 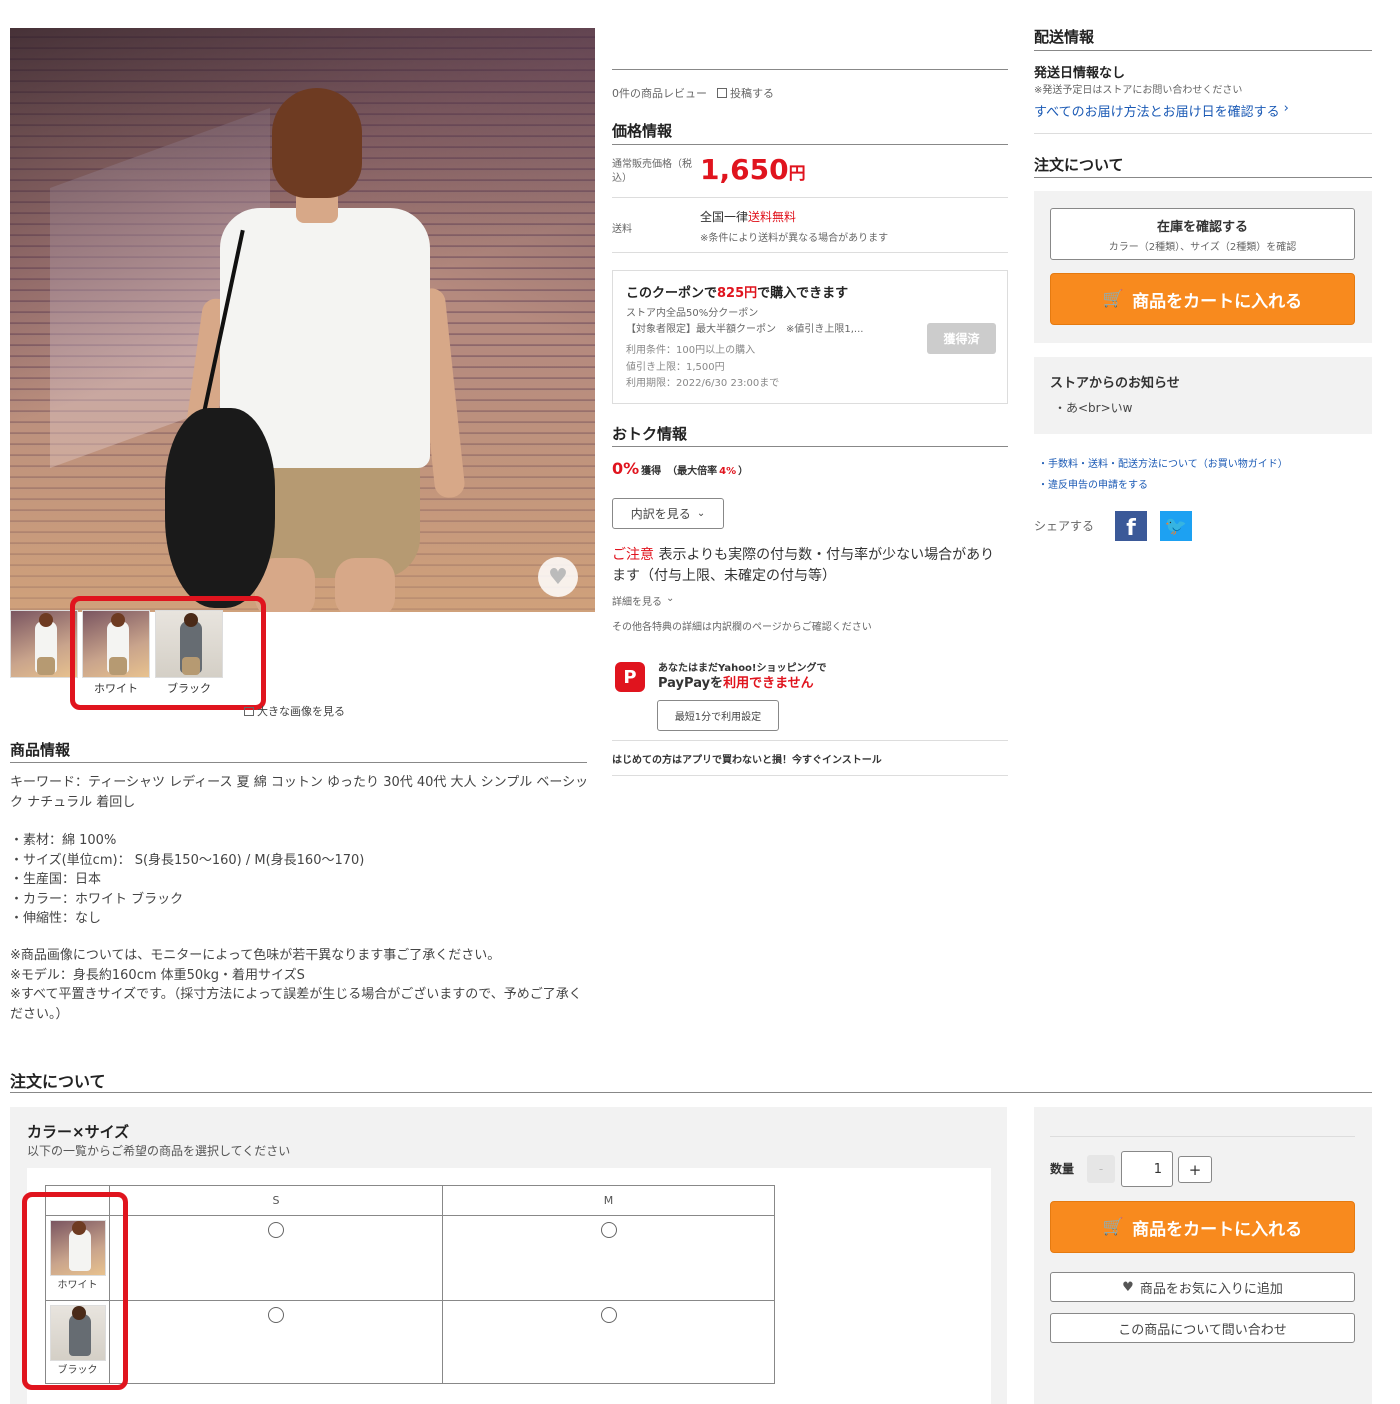 I want to click on inquiry-button: この商品について問い合わせ, so click(x=1202, y=1328).